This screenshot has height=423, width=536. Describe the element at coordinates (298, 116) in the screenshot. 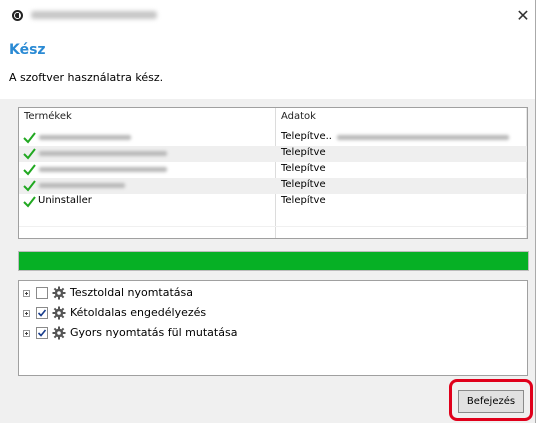

I see `column-header-details: Adatok` at that location.